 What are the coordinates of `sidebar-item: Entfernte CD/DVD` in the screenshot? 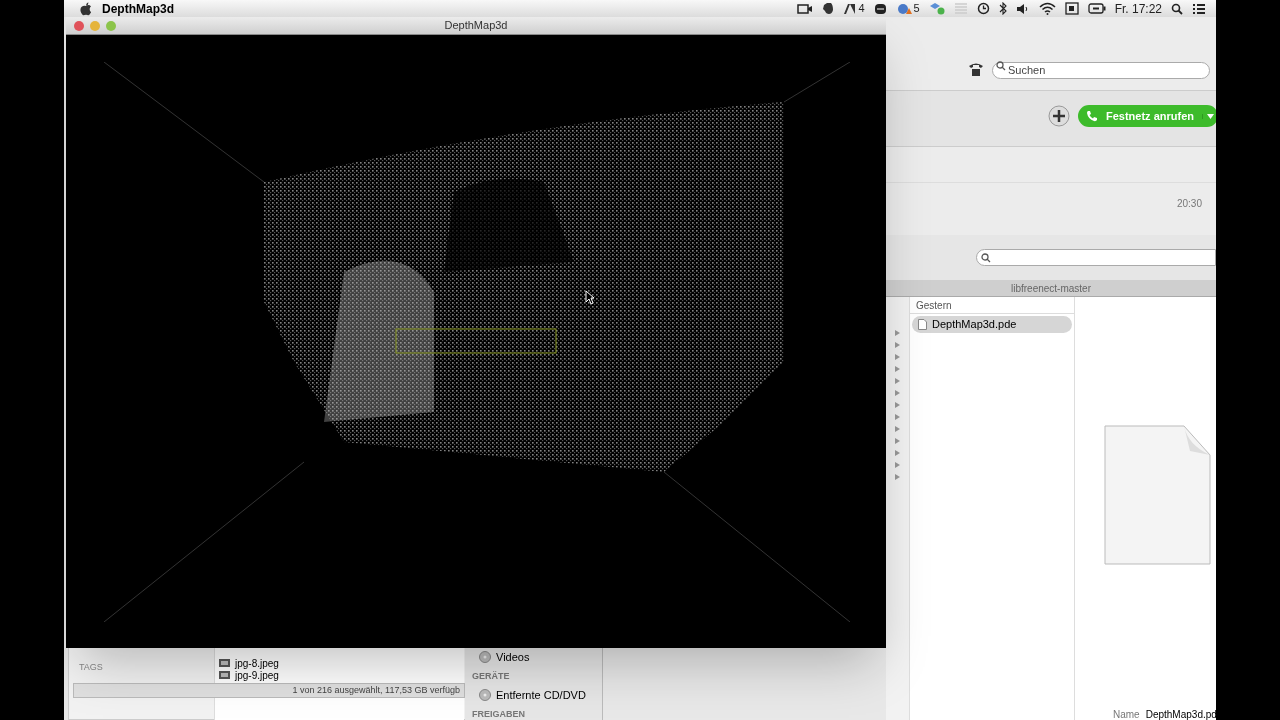 It's located at (541, 695).